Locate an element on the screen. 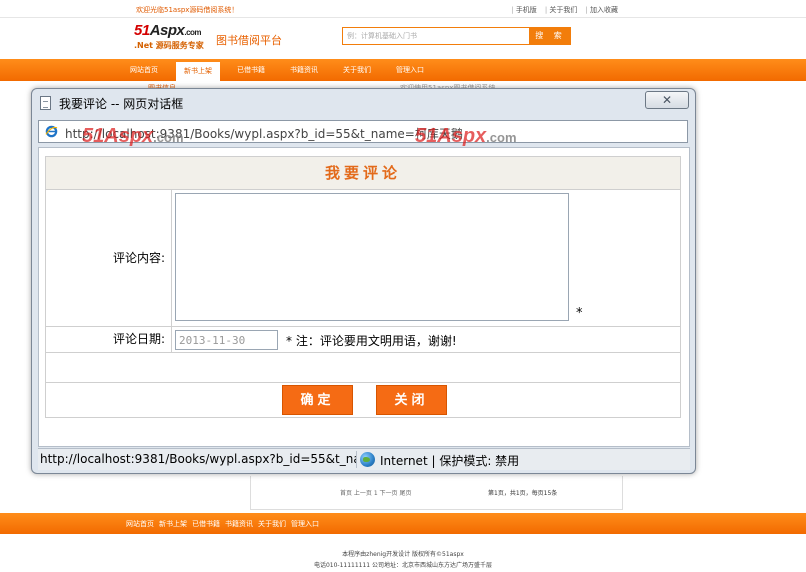 The height and width of the screenshot is (572, 806). nav-new-books: 新书上架 is located at coordinates (198, 71).